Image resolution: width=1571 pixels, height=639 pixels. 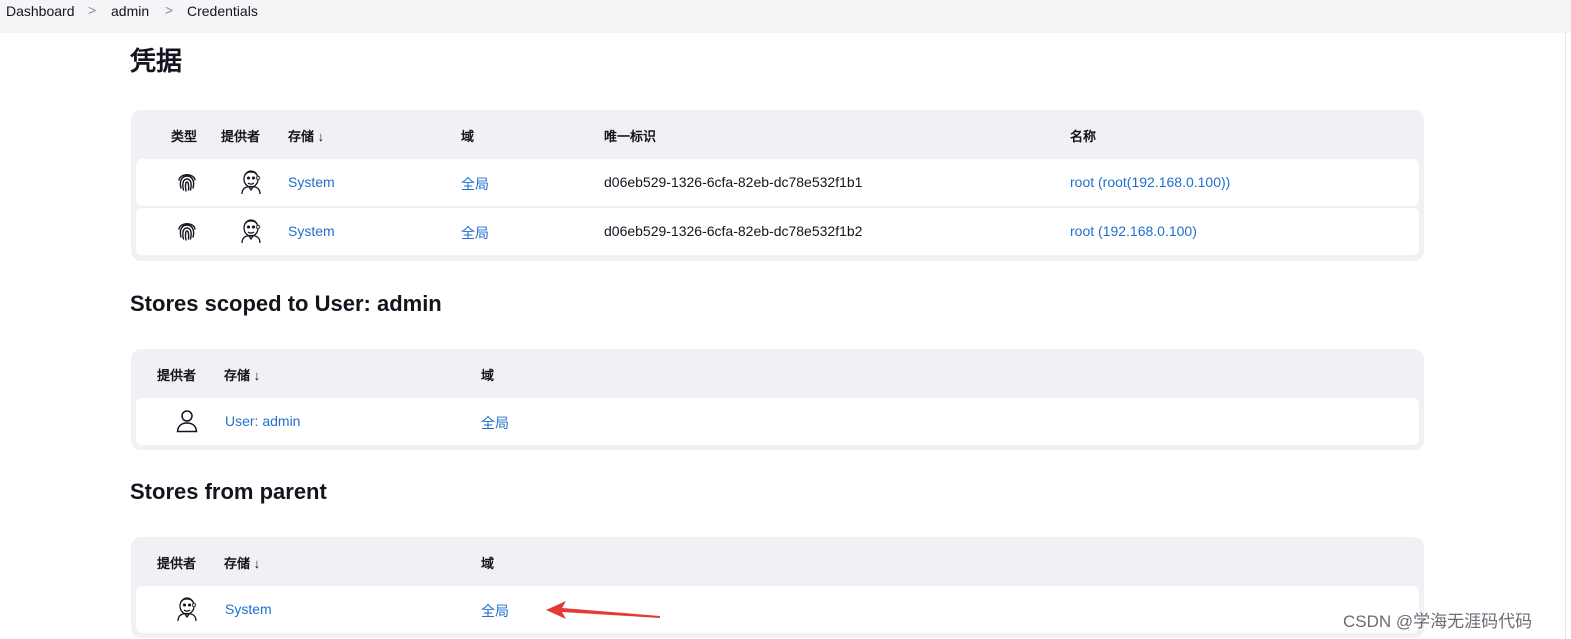 What do you see at coordinates (228, 491) in the screenshot?
I see `parent-stores-title: Stores from parent` at bounding box center [228, 491].